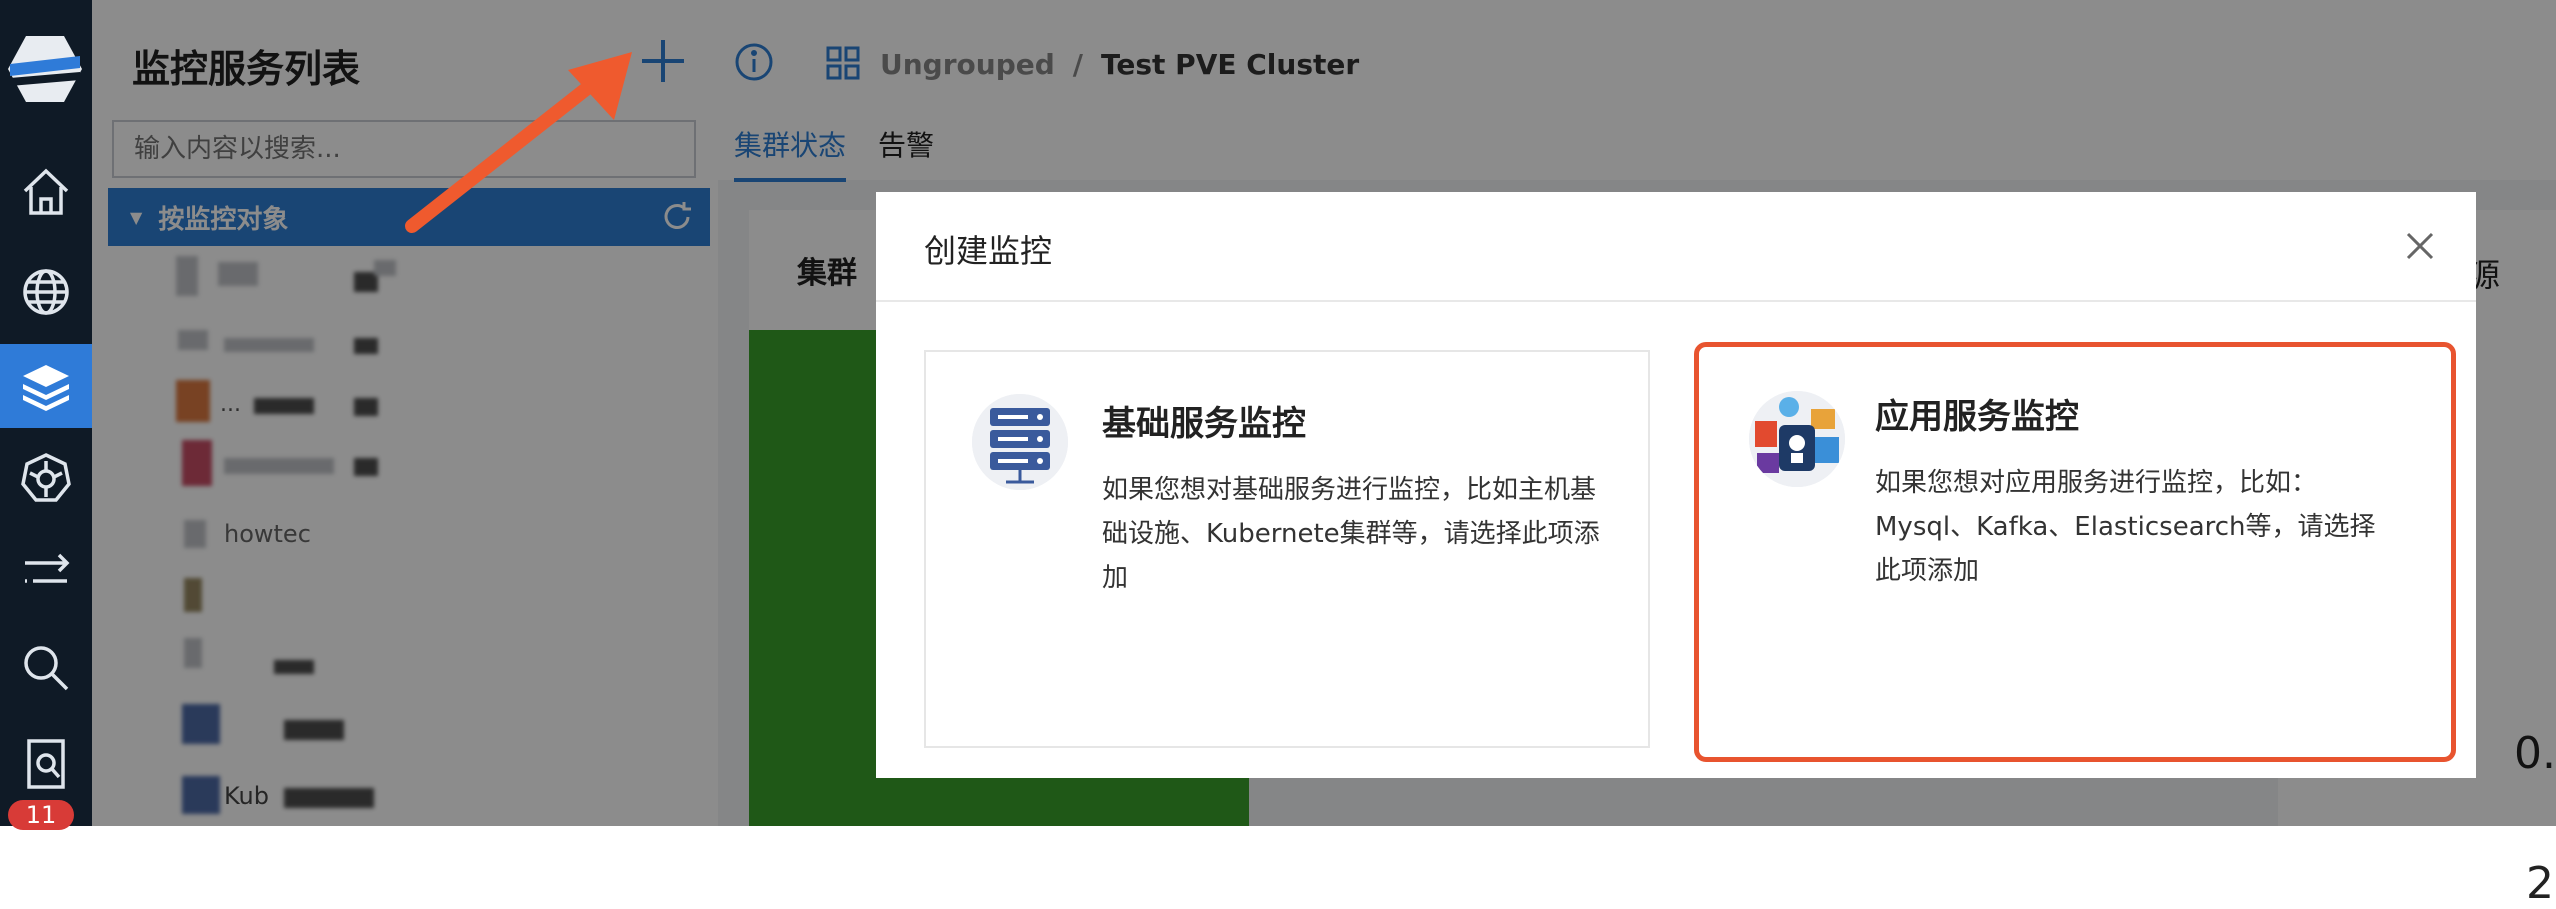  What do you see at coordinates (1797, 439) in the screenshot?
I see `app-collage-icon` at bounding box center [1797, 439].